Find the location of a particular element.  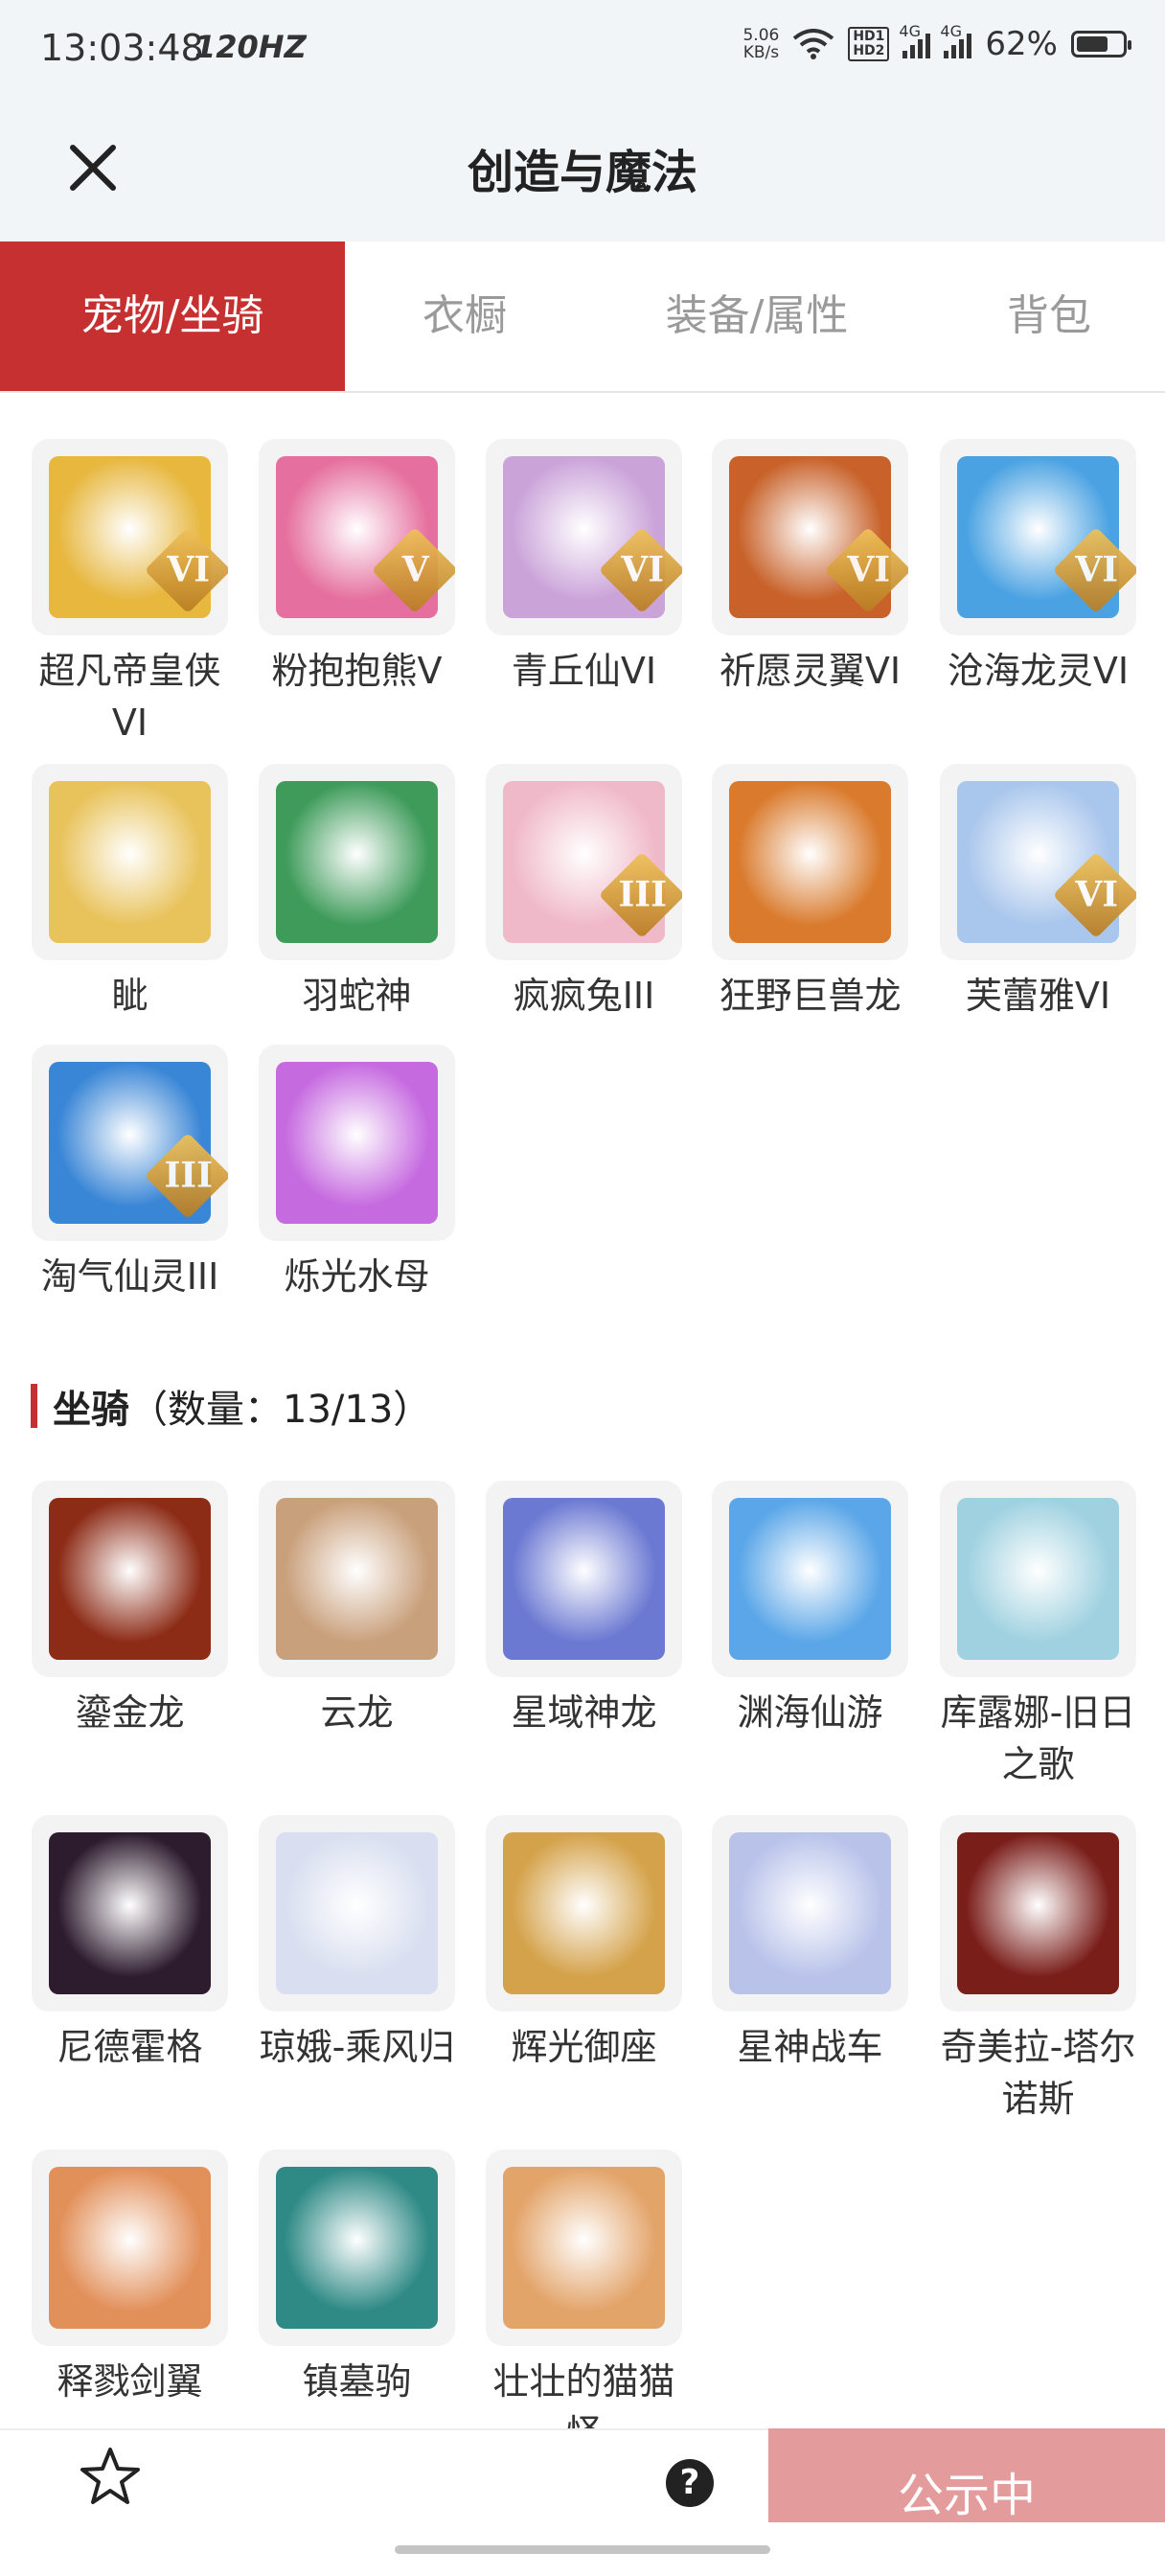

grid-item: 狂野巨兽龙 is located at coordinates (810, 893).